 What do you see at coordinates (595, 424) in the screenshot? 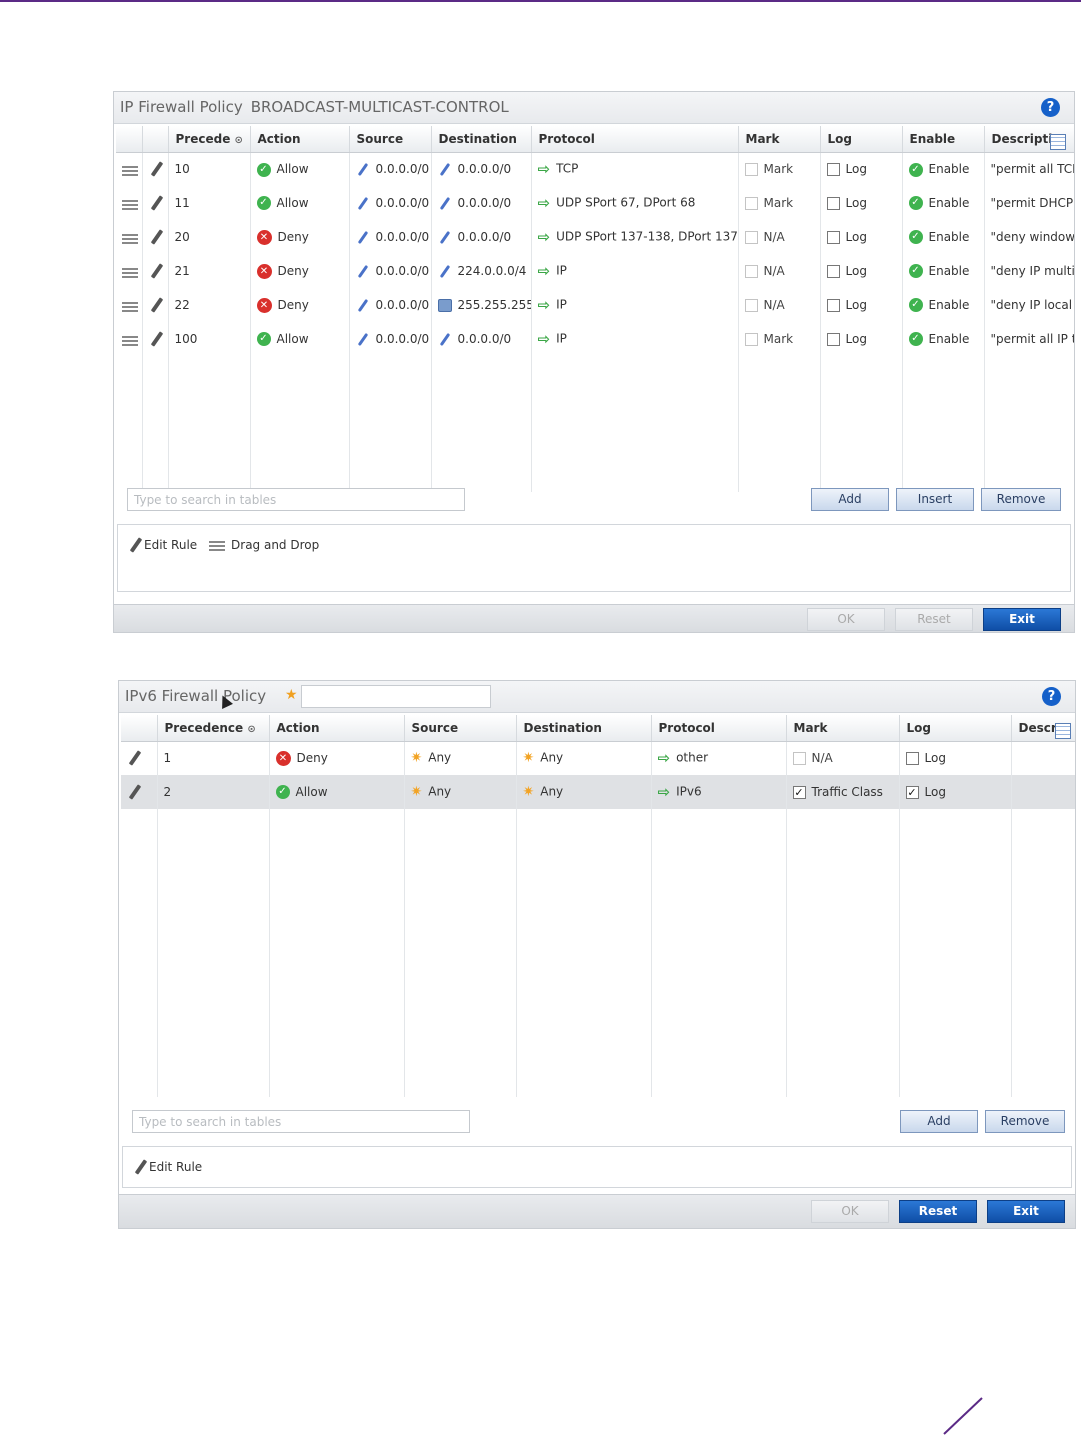
I see `table-empty-space` at bounding box center [595, 424].